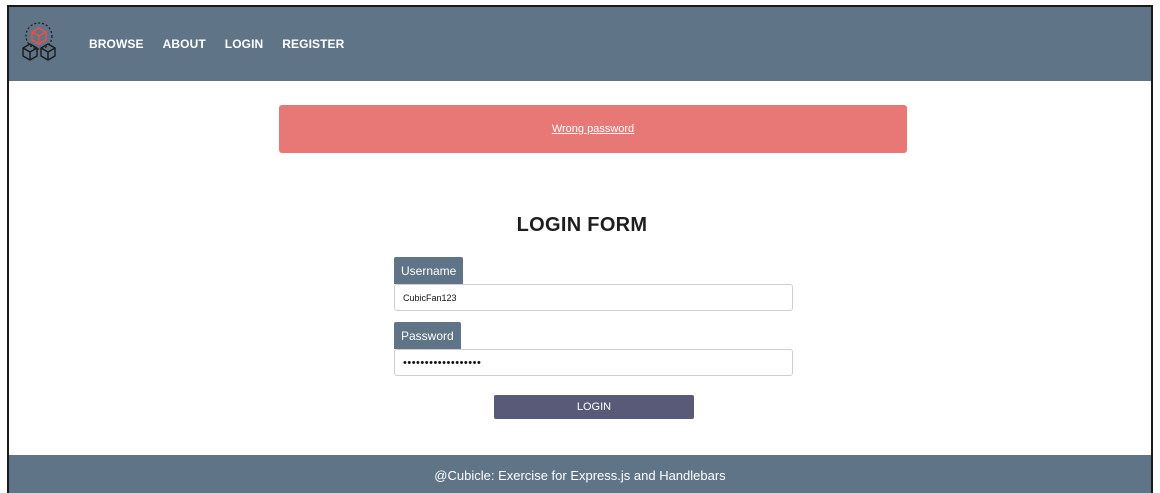 This screenshot has height=493, width=1160. What do you see at coordinates (580, 44) in the screenshot?
I see `header: BROWSE ABOUT LOGIN REGISTER` at bounding box center [580, 44].